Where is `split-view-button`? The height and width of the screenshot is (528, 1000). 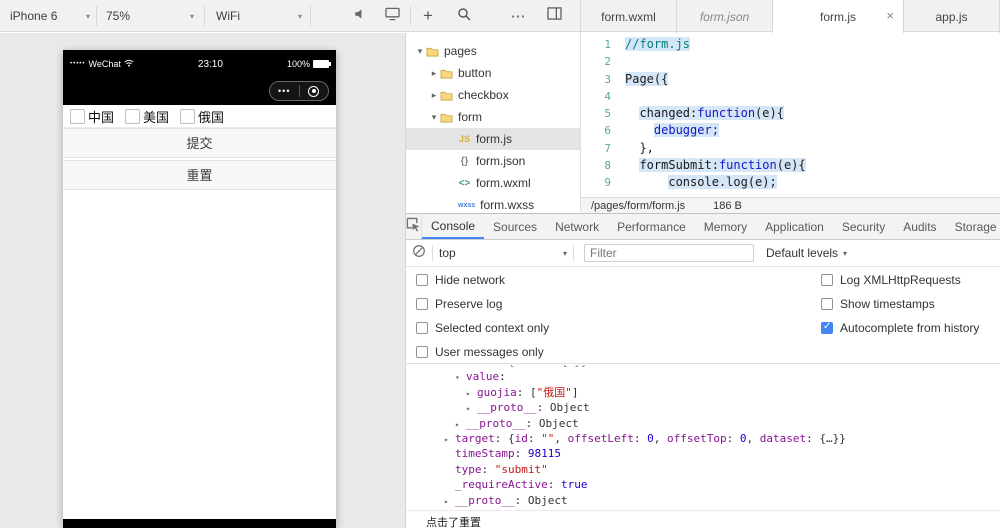 split-view-button is located at coordinates (554, 16).